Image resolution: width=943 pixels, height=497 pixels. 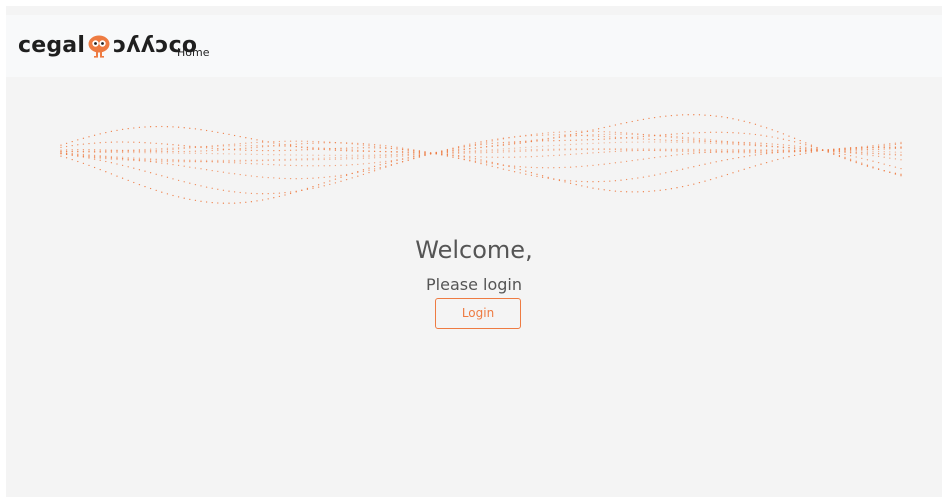 What do you see at coordinates (478, 313) in the screenshot?
I see `login-button: Login` at bounding box center [478, 313].